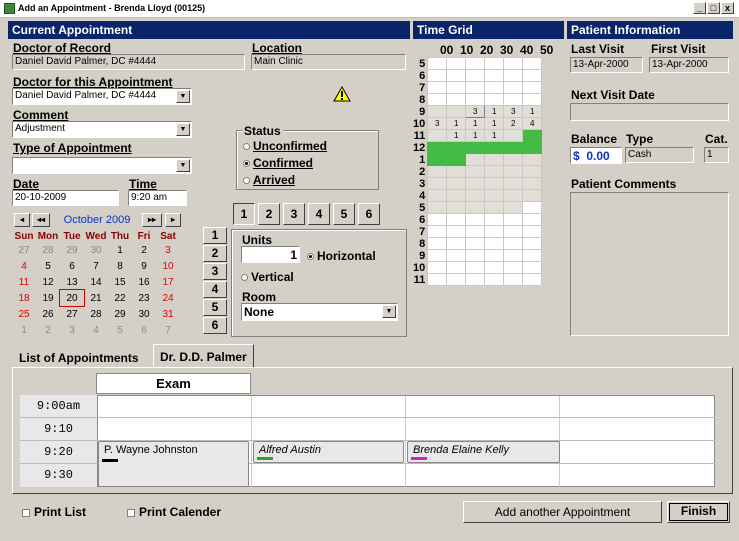 This screenshot has height=541, width=739. What do you see at coordinates (144, 250) in the screenshot?
I see `calendar-day: 2` at bounding box center [144, 250].